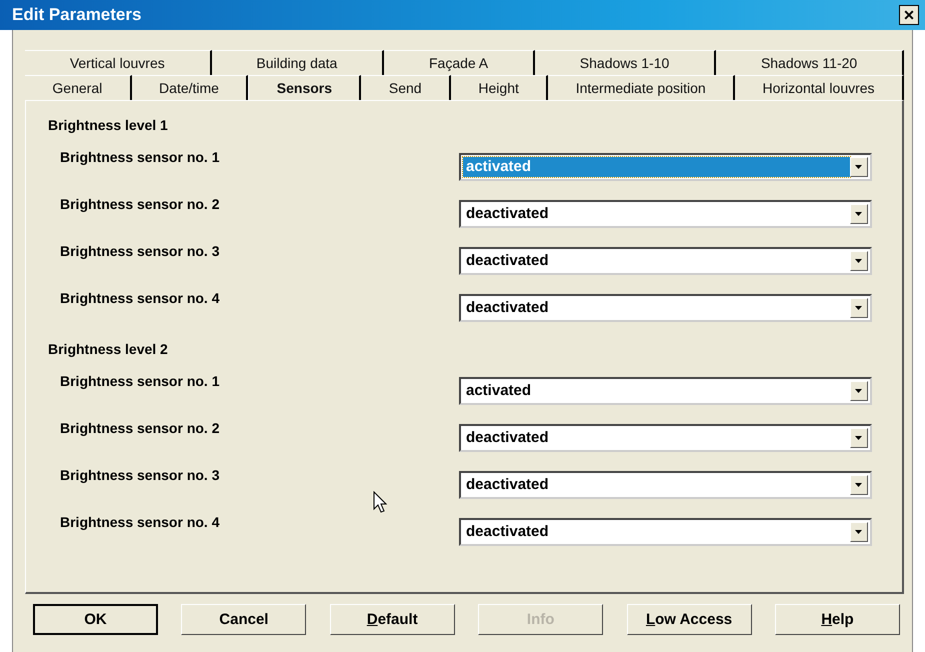 The width and height of the screenshot is (925, 652). What do you see at coordinates (499, 87) in the screenshot?
I see `tab: Height` at bounding box center [499, 87].